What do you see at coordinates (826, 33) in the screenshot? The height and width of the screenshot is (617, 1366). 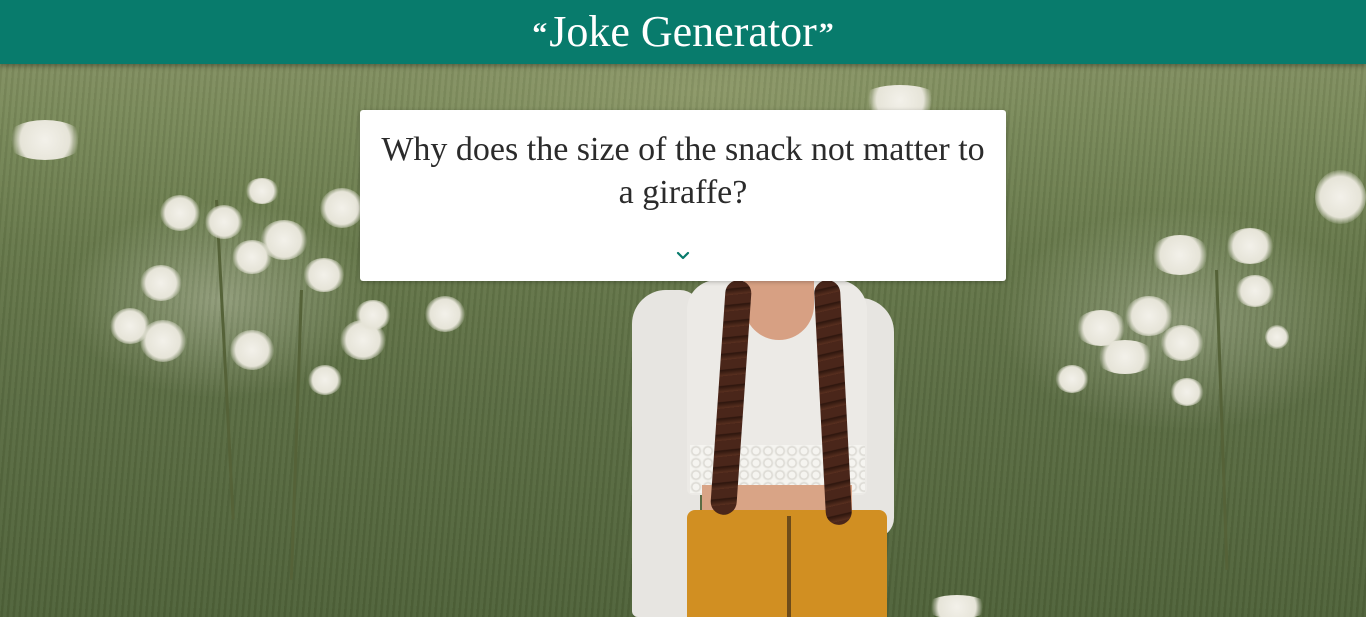 I see `quote-close-icon: ”` at bounding box center [826, 33].